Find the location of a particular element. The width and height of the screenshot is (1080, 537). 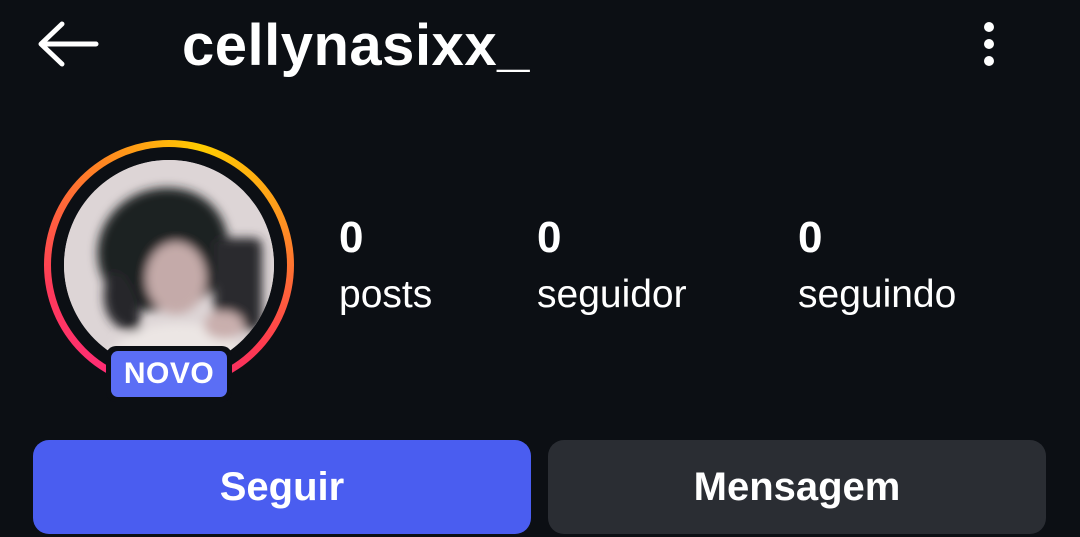

new-badge-label: NOVO is located at coordinates (169, 374).